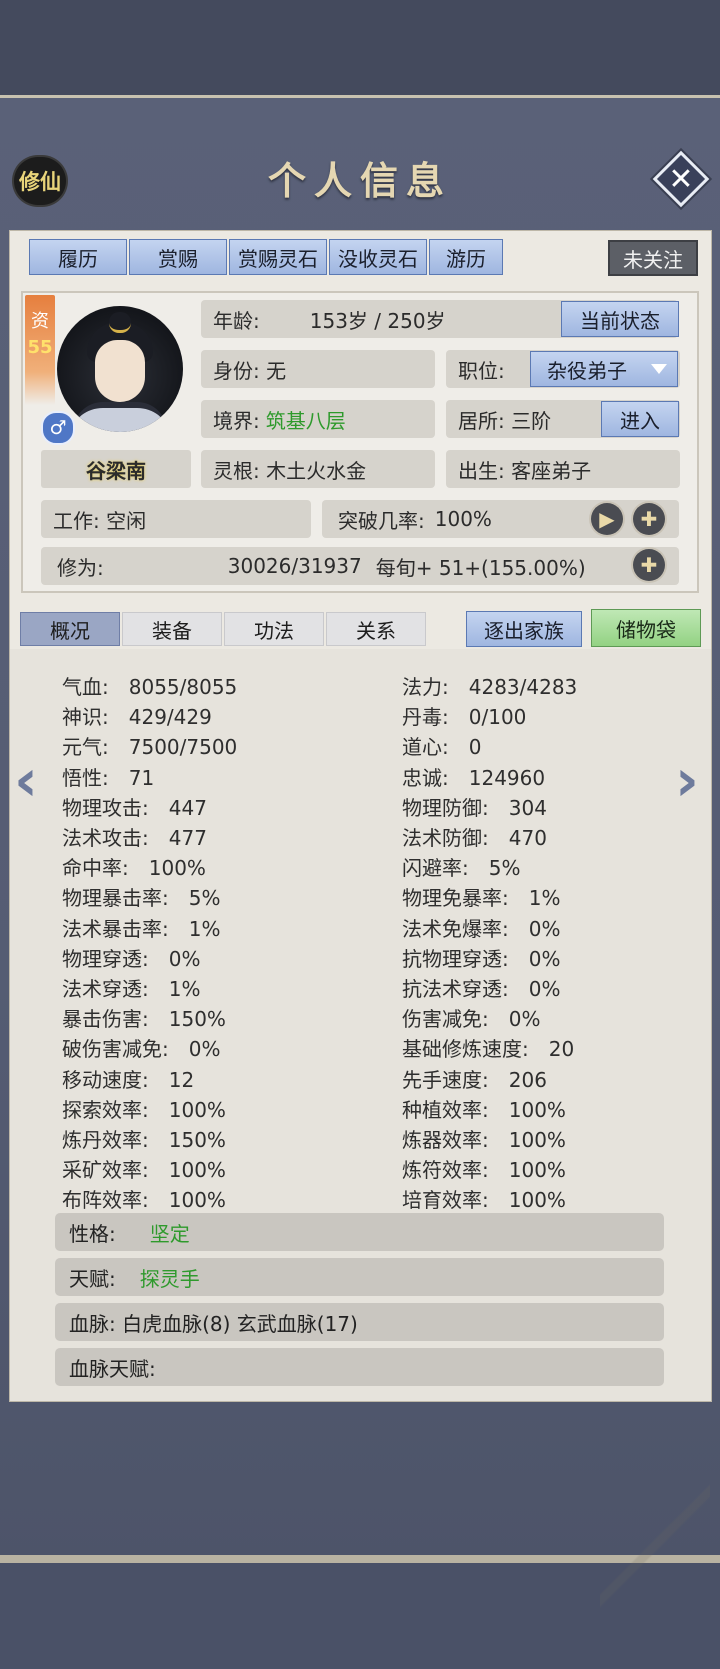 This screenshot has height=1669, width=720. I want to click on stat-label: 法力:, so click(425, 687).